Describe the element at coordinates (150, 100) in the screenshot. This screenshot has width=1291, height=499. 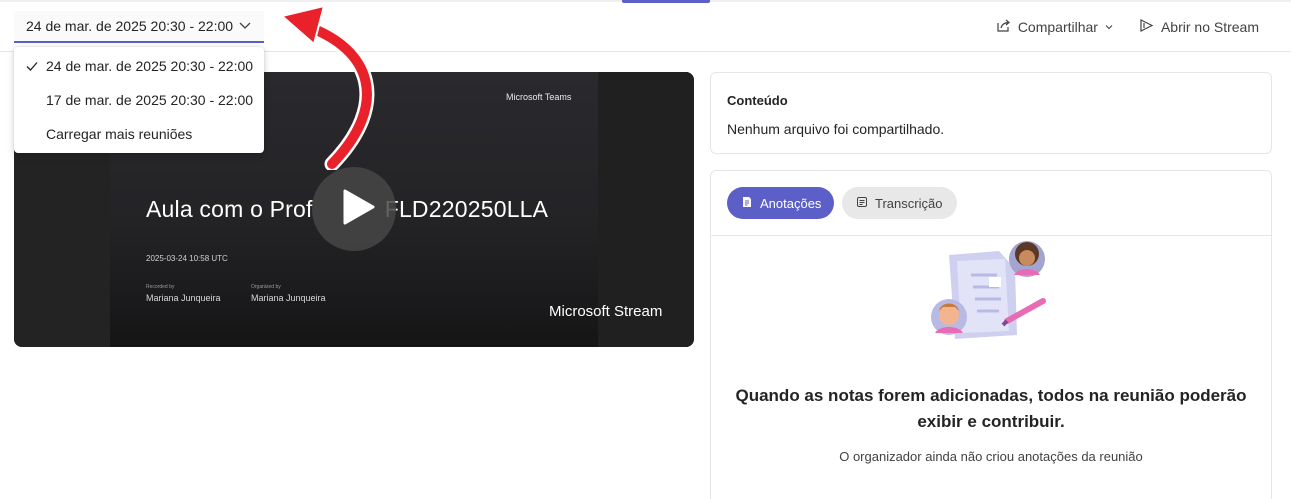
I see `menu-item-label: 17 de mar. de 2025 20:30 - 22:00` at that location.